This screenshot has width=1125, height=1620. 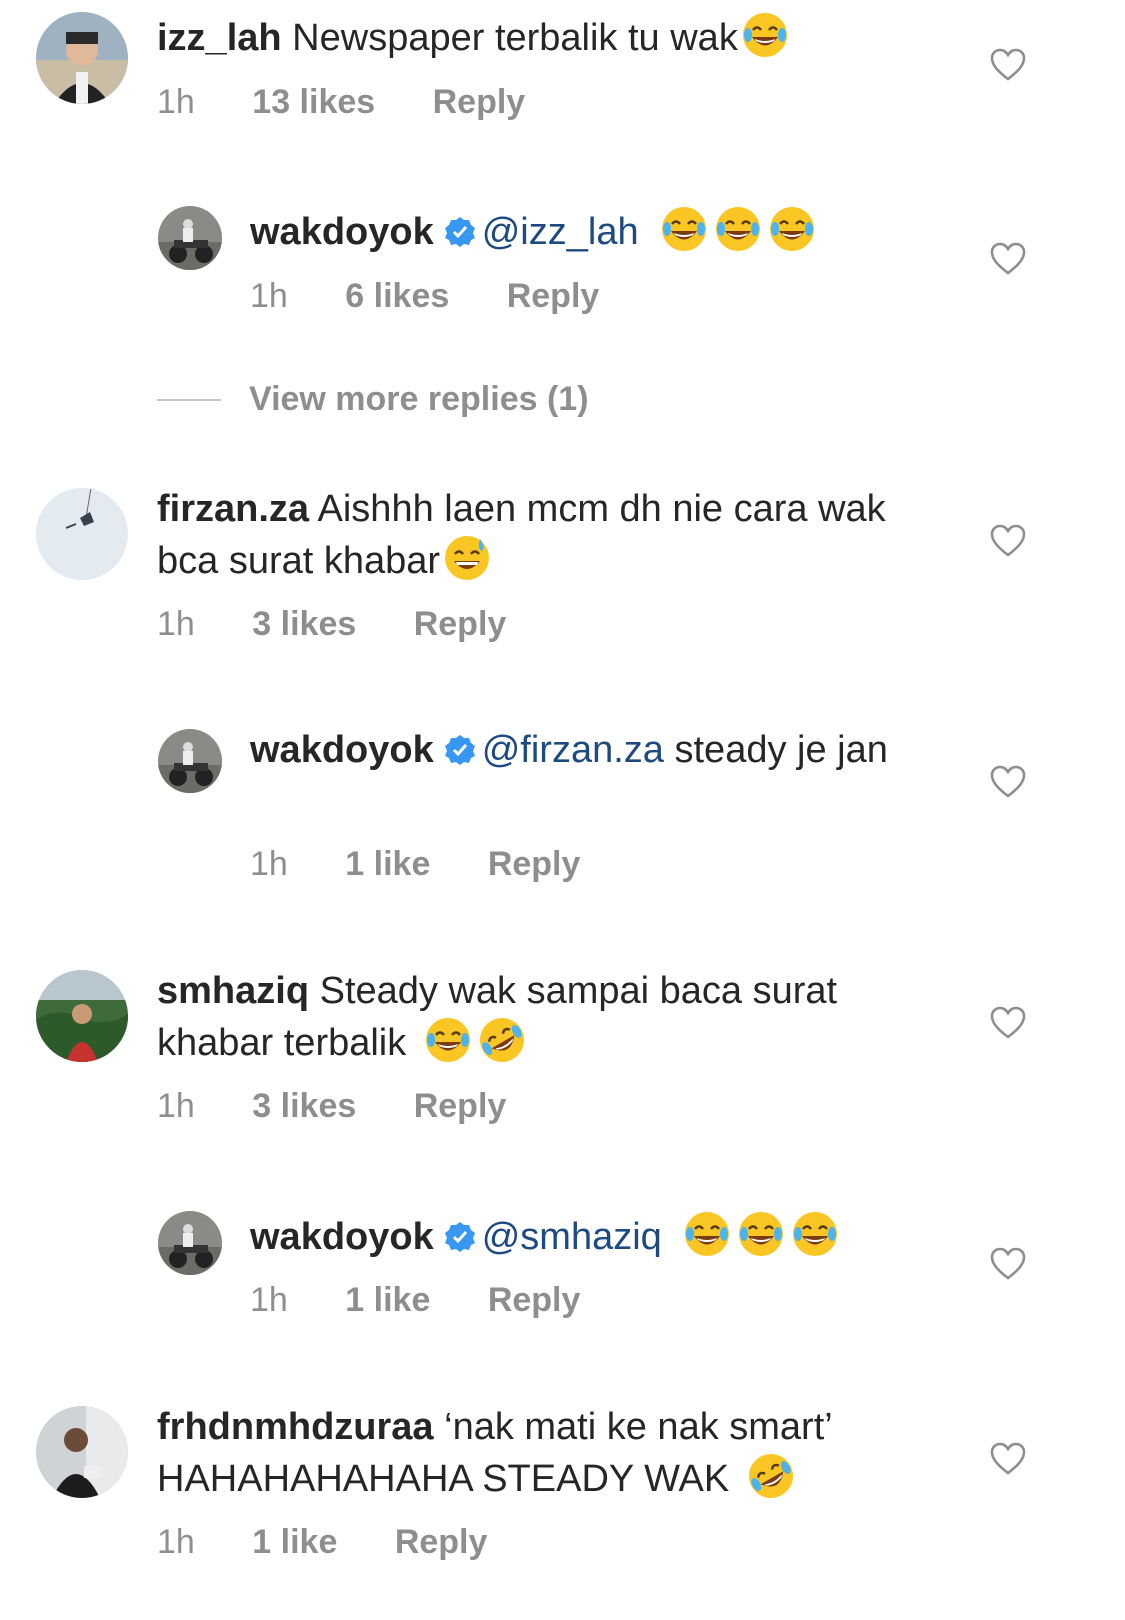 I want to click on reply-meta: 1h 6 likes Reply, so click(x=424, y=296).